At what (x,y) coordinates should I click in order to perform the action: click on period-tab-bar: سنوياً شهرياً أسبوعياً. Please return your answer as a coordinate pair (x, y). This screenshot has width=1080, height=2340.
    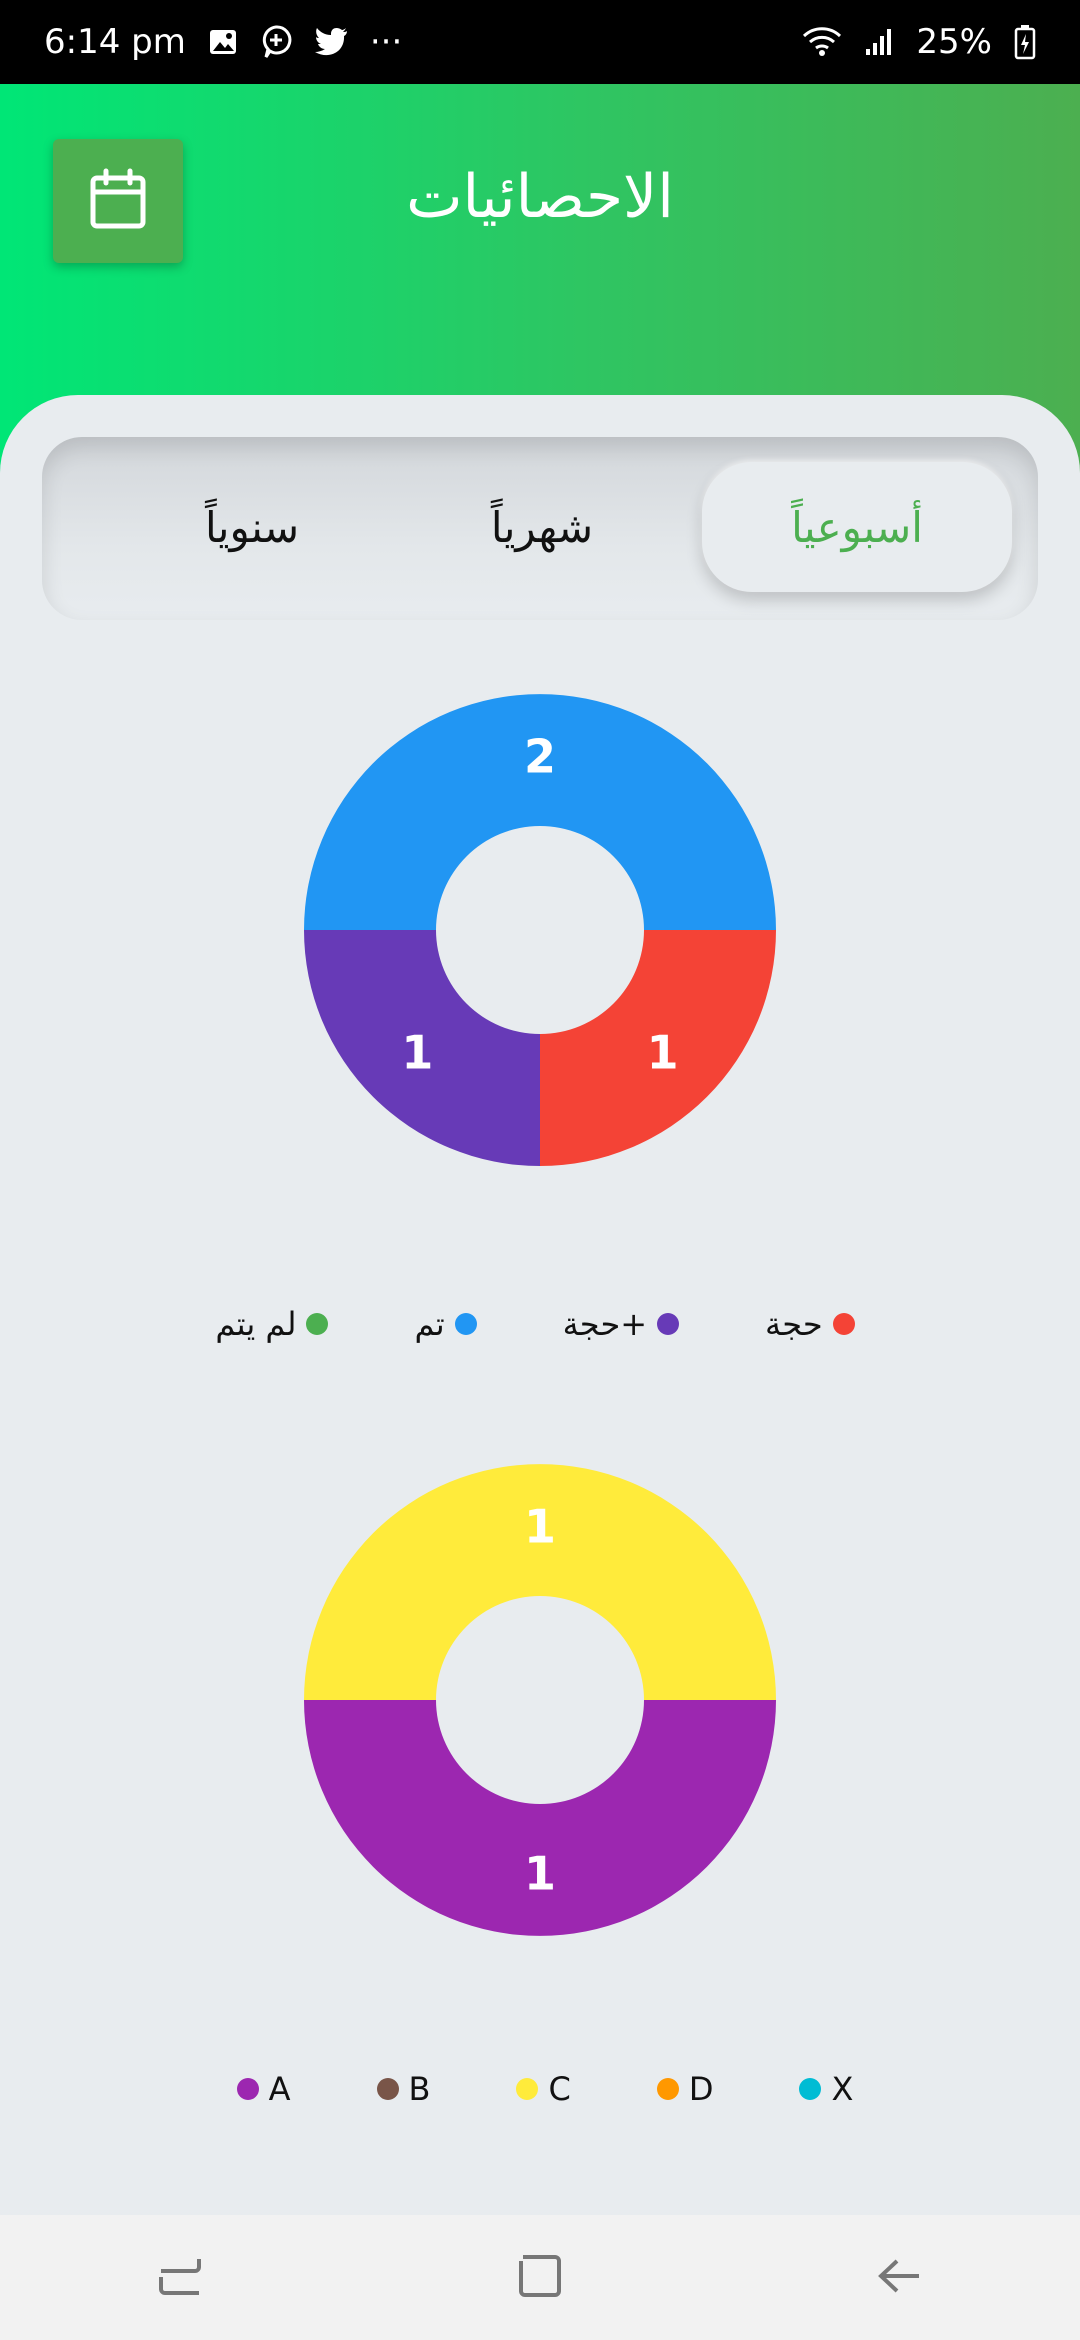
    Looking at the image, I should click on (540, 528).